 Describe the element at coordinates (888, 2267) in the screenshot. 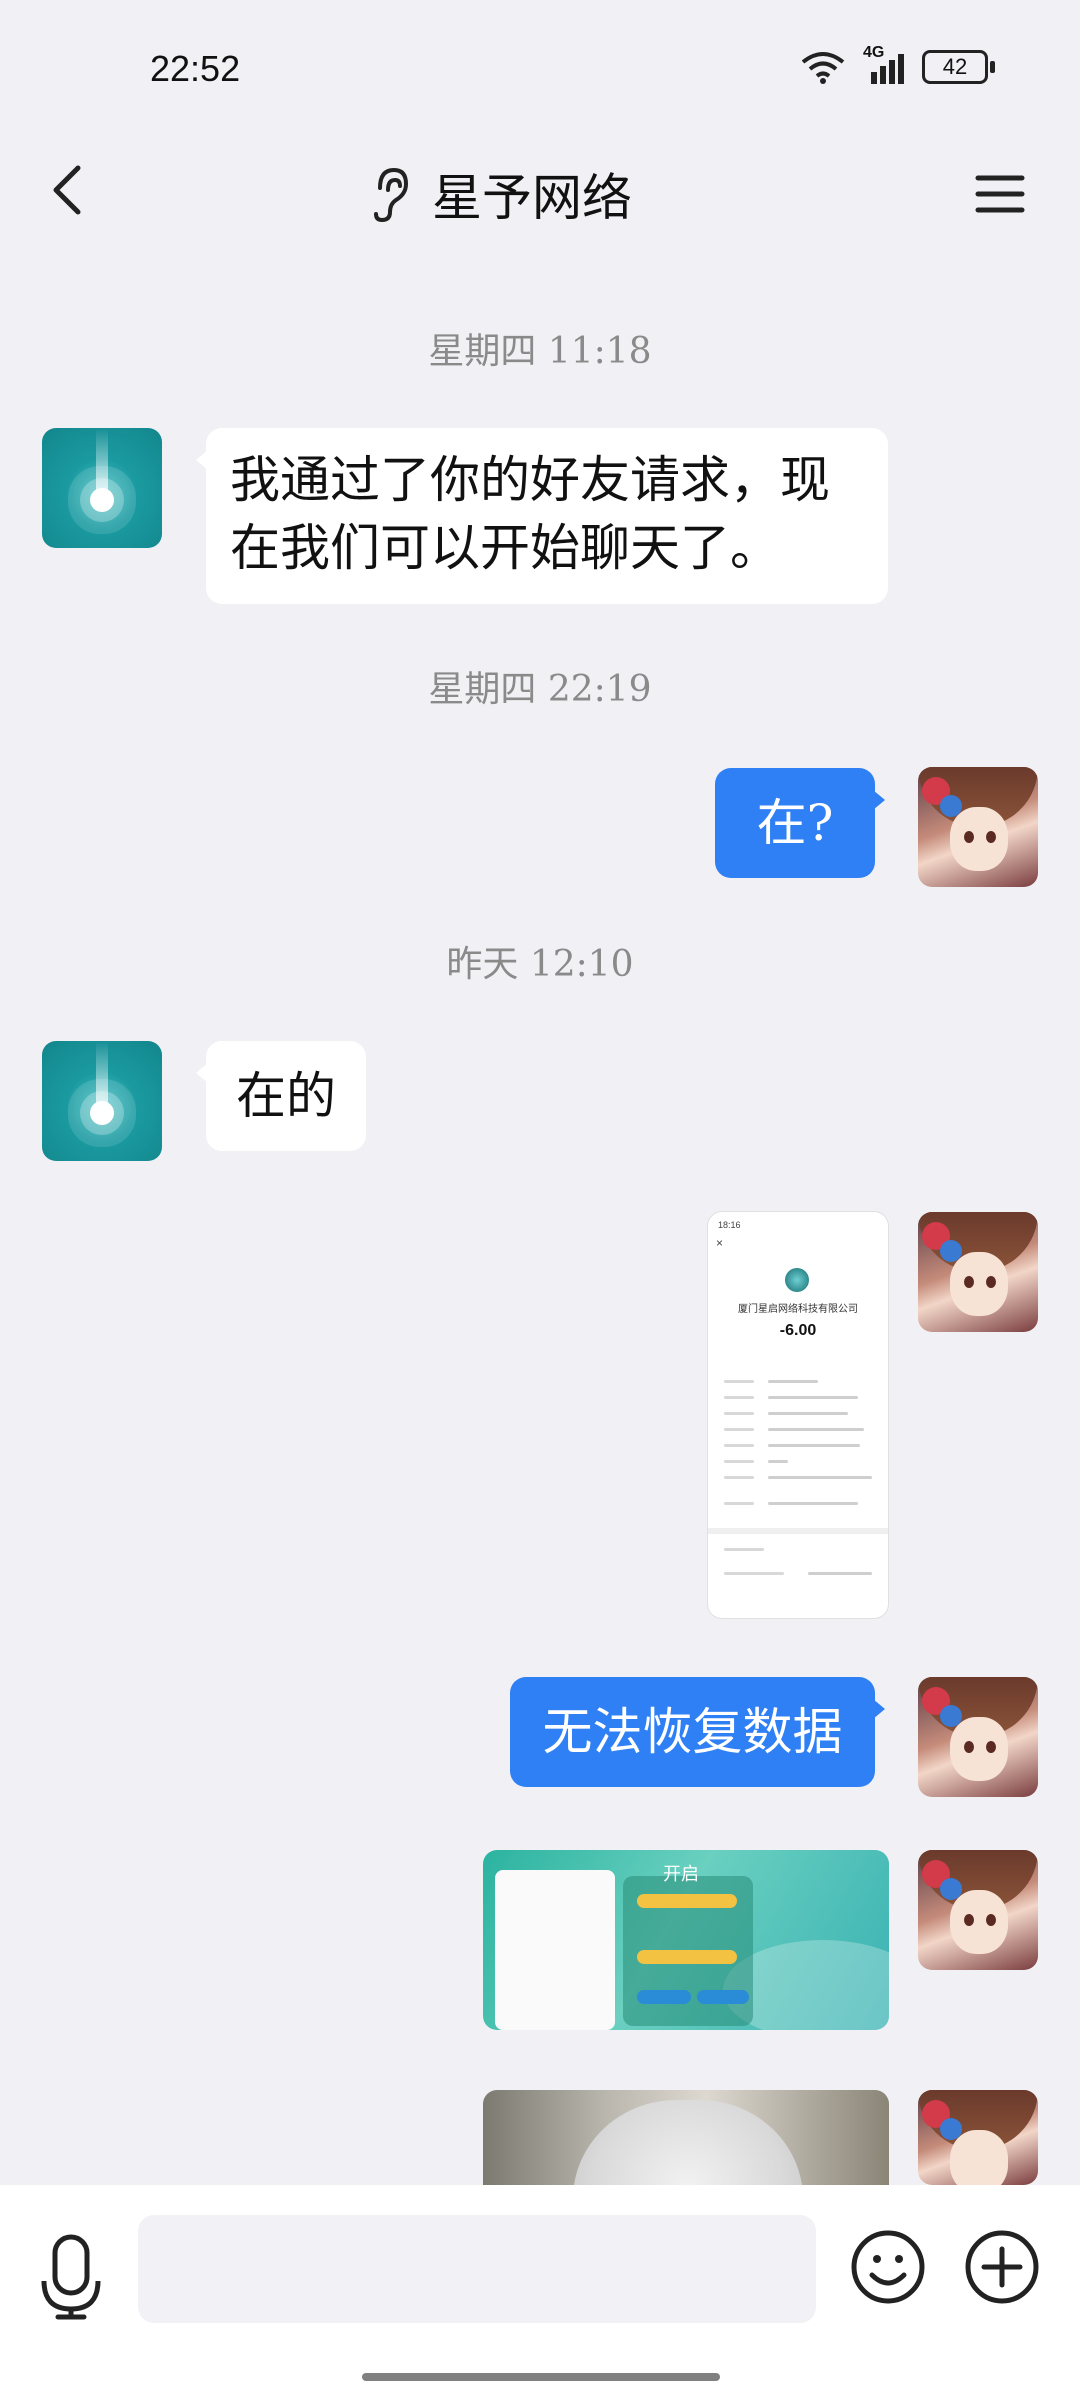

I see `emoji-icon` at that location.